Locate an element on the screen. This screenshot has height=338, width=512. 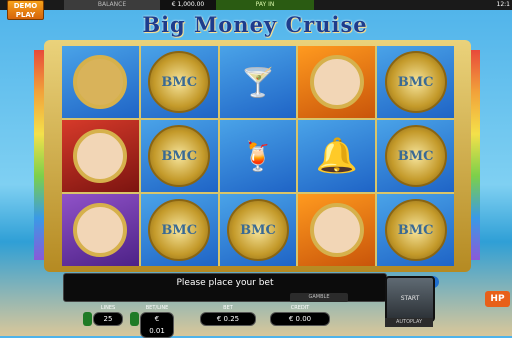
start-button: START is located at coordinates (410, 299).